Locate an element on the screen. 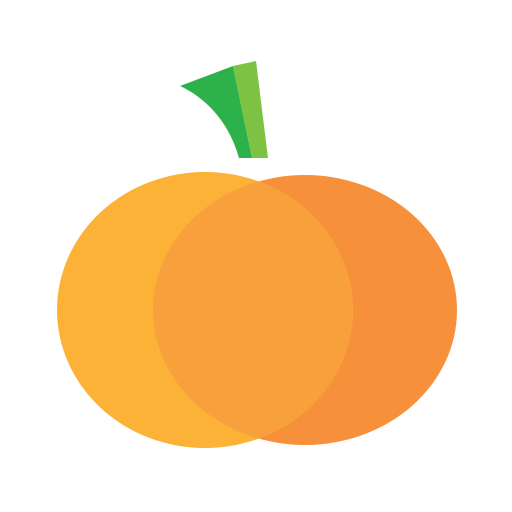 The image size is (512, 512). stem is located at coordinates (224, 109).